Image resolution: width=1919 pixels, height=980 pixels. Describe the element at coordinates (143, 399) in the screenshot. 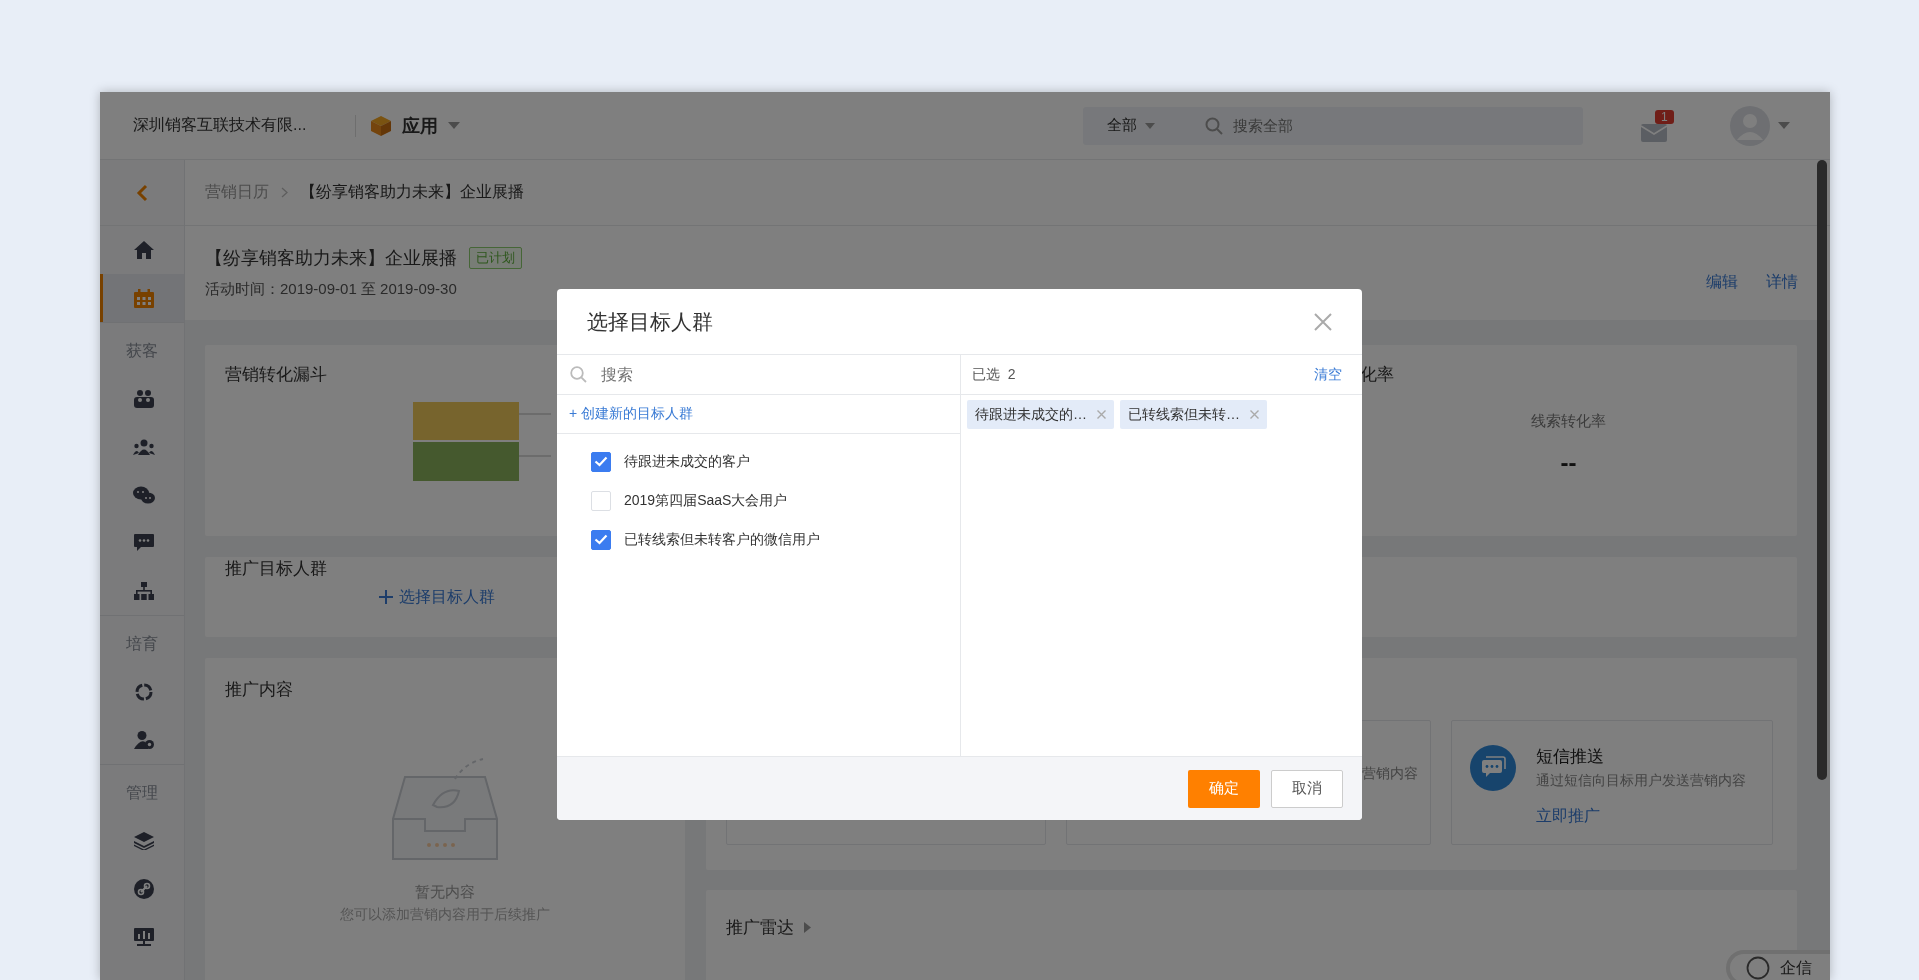

I see `people-icon` at that location.